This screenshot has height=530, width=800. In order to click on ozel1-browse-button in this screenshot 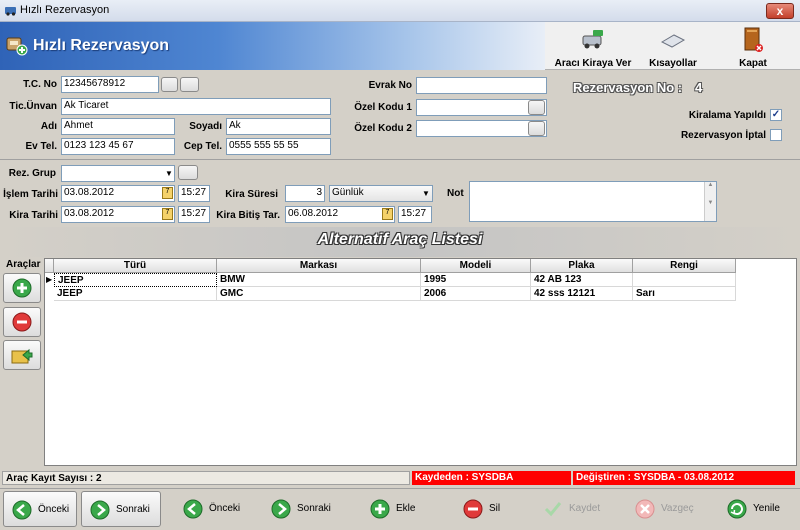, I will do `click(536, 107)`.